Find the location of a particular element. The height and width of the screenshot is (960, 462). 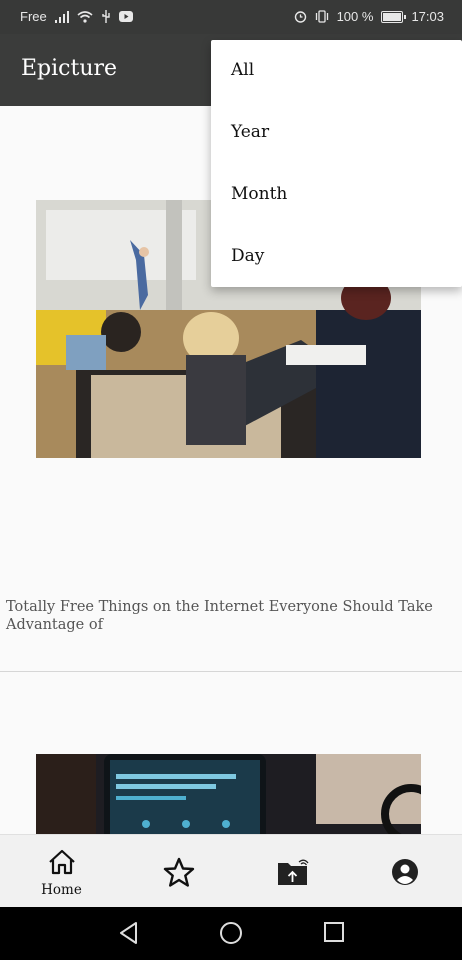

nav-upload is located at coordinates (292, 871).